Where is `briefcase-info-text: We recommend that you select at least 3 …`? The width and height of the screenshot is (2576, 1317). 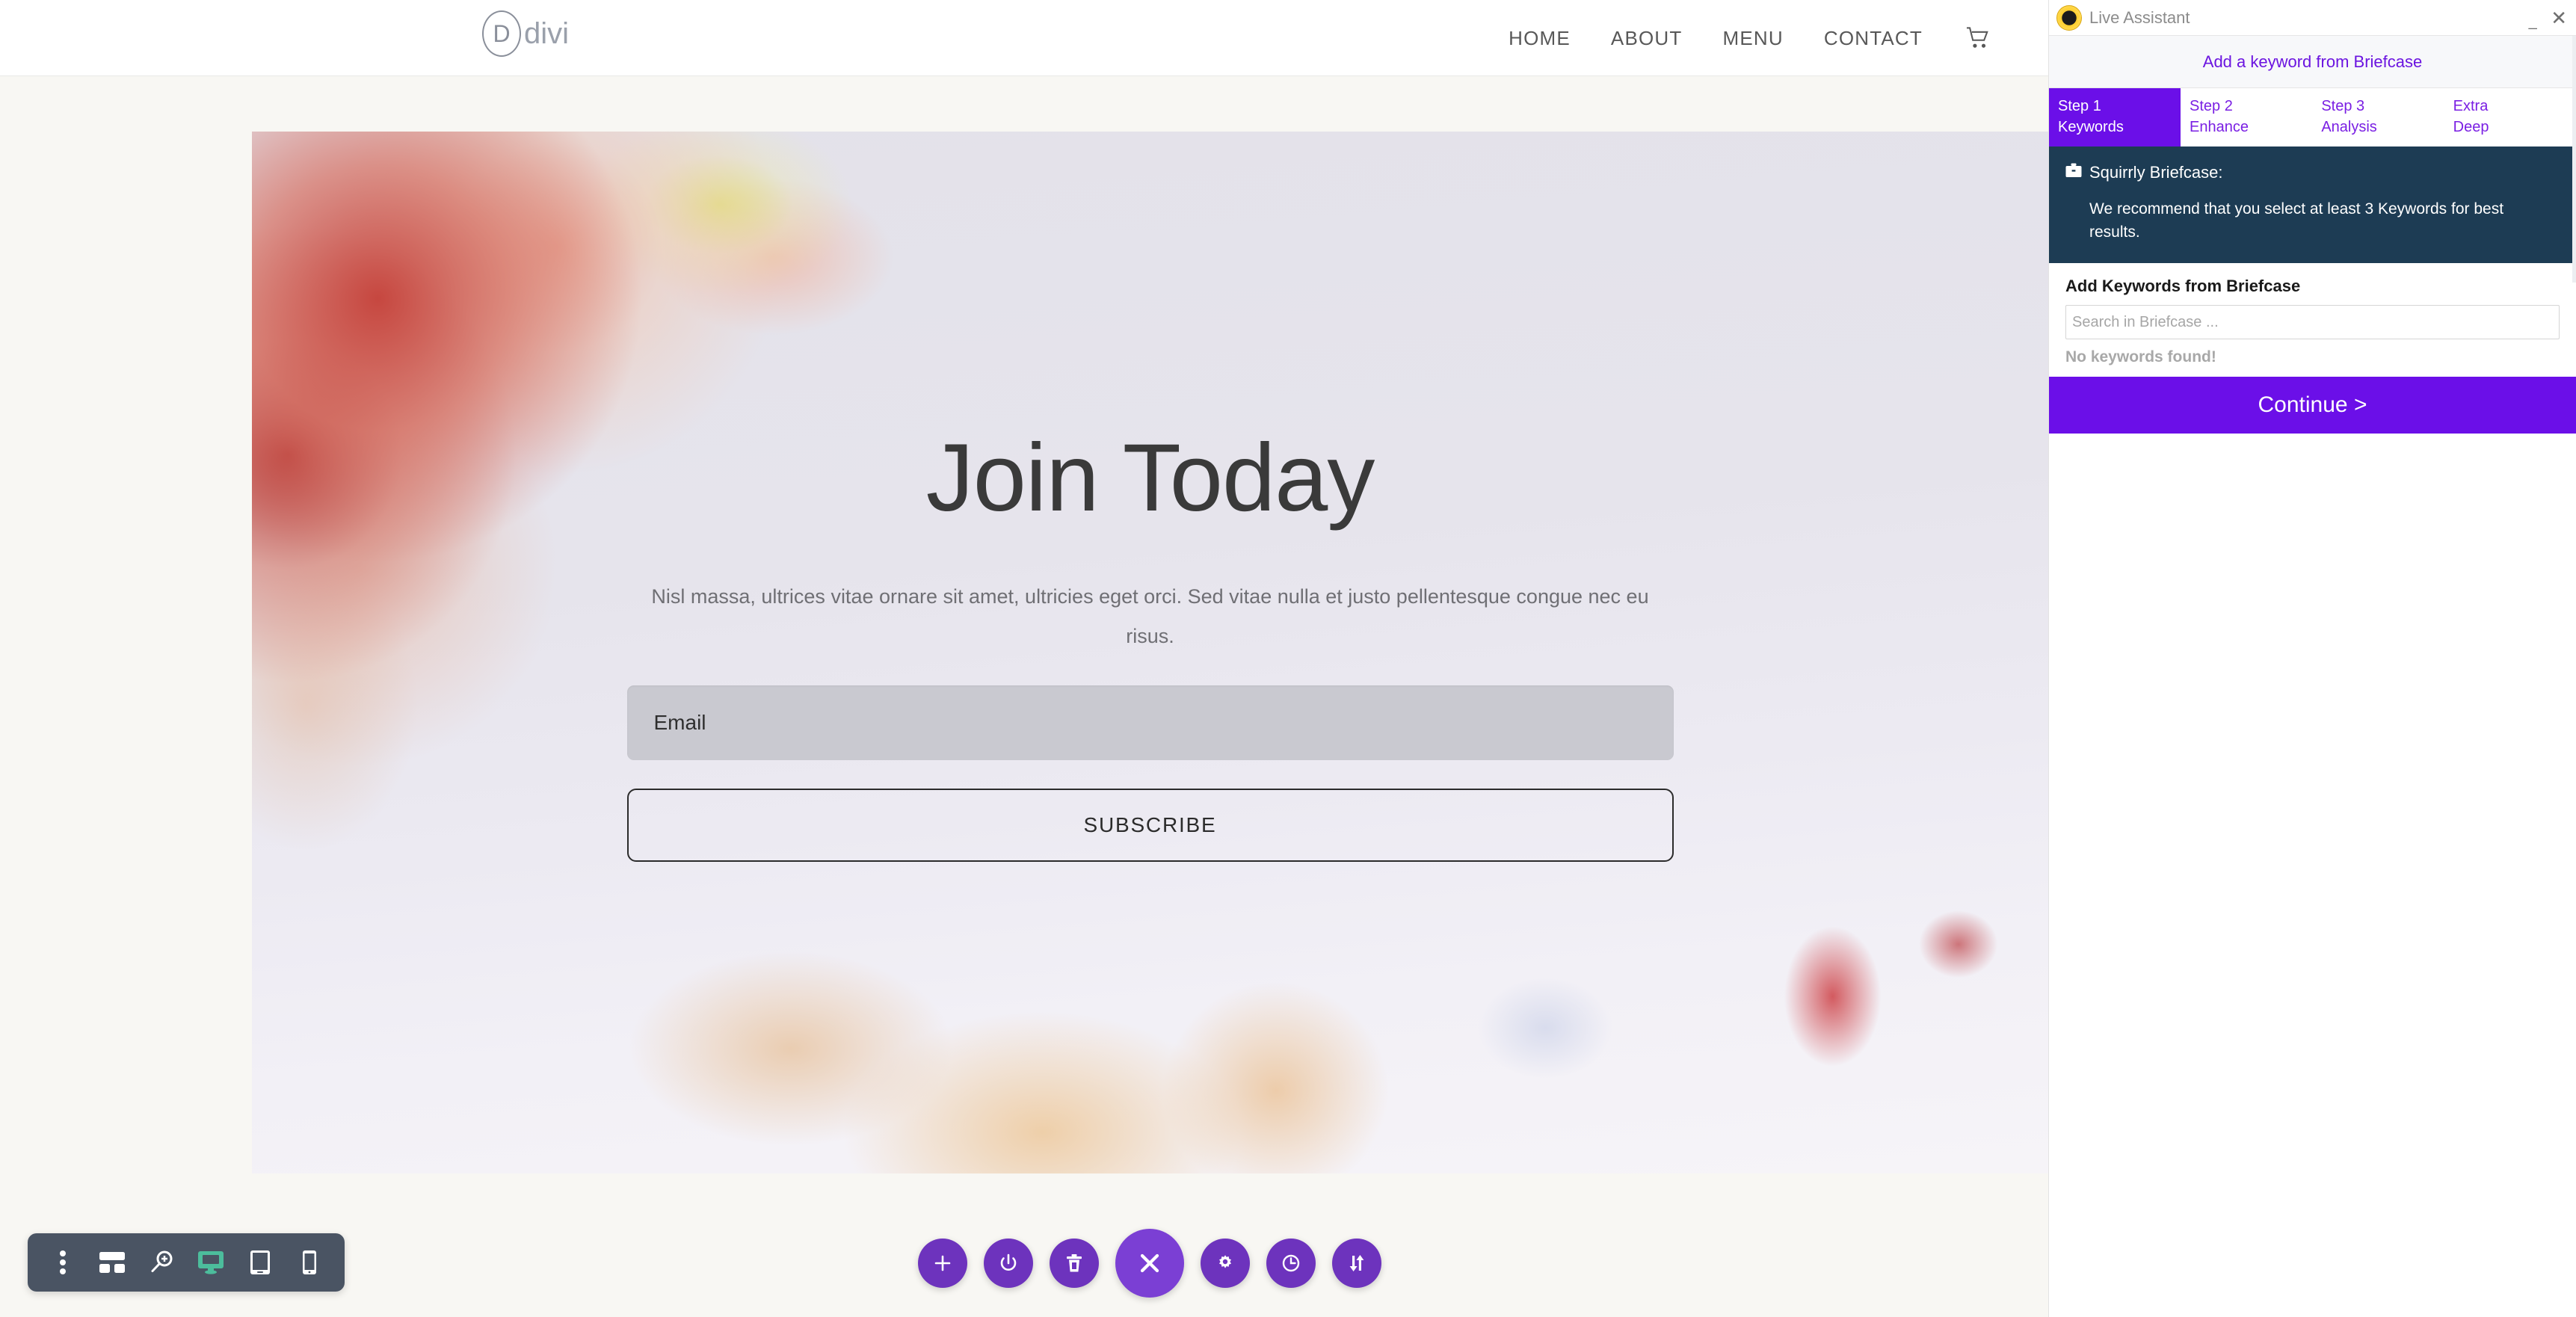
briefcase-info-text: We recommend that you select at least 3 … is located at coordinates (2296, 220).